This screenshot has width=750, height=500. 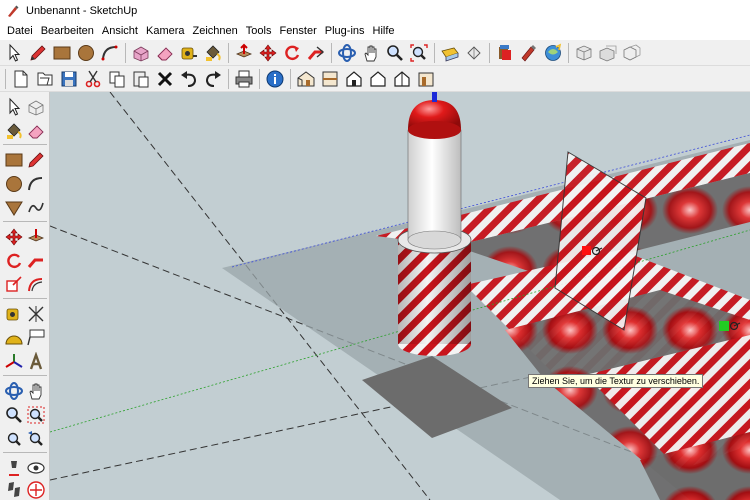 I want to click on iso-view-icon, so click(x=306, y=79).